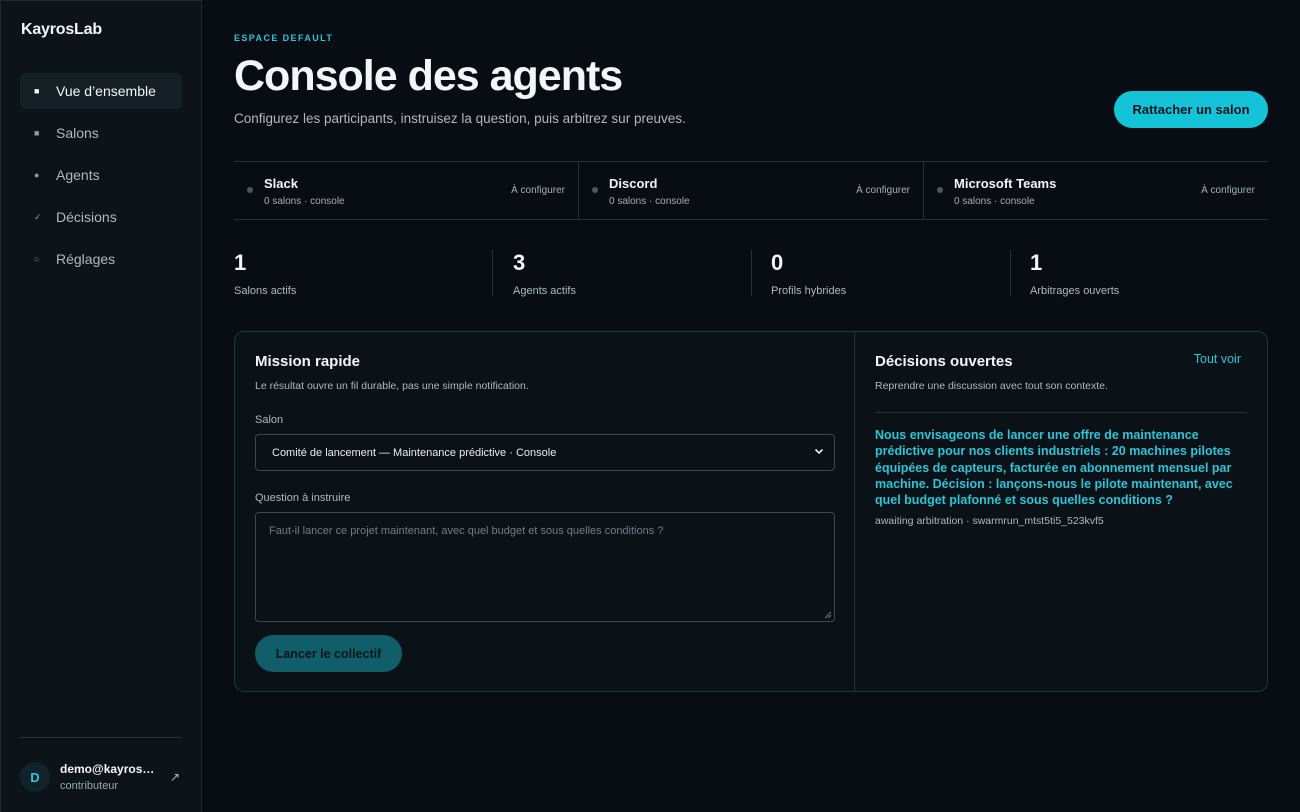 The width and height of the screenshot is (1300, 812). Describe the element at coordinates (544, 291) in the screenshot. I see `stat-label: Agents actifs` at that location.